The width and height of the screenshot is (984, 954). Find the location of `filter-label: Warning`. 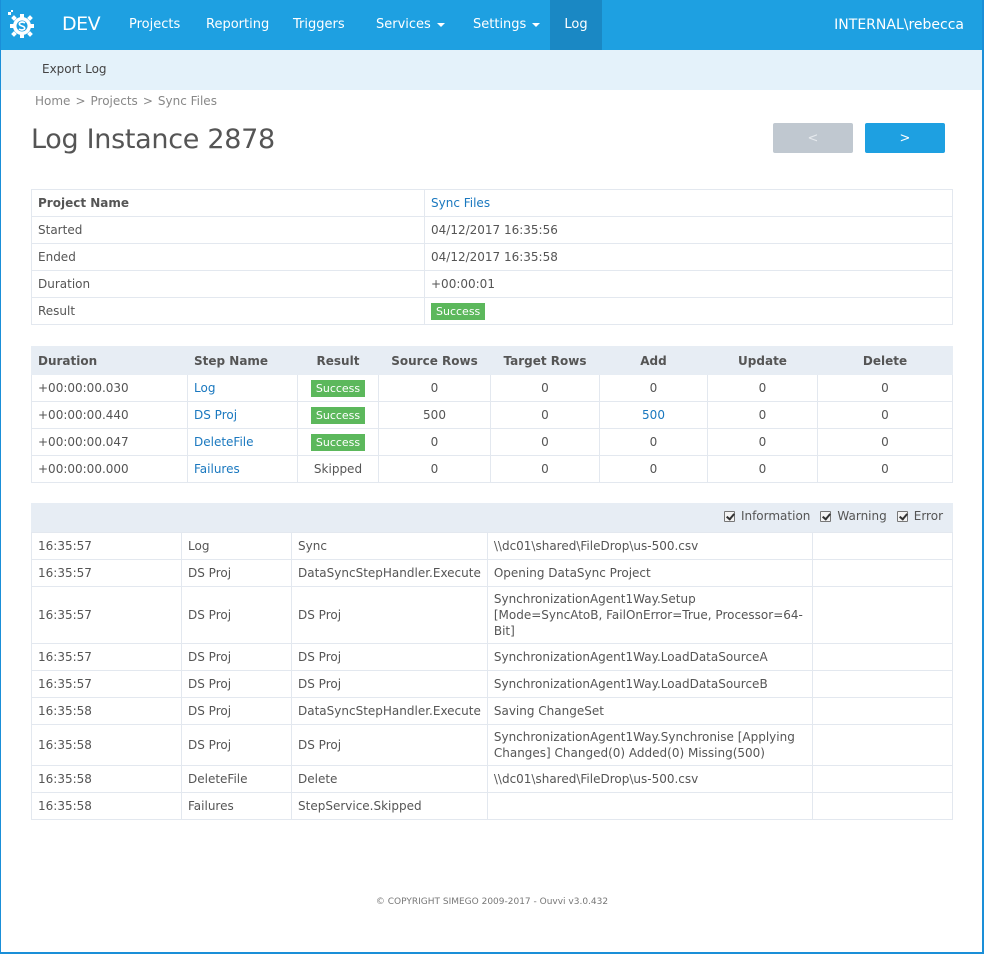

filter-label: Warning is located at coordinates (862, 516).